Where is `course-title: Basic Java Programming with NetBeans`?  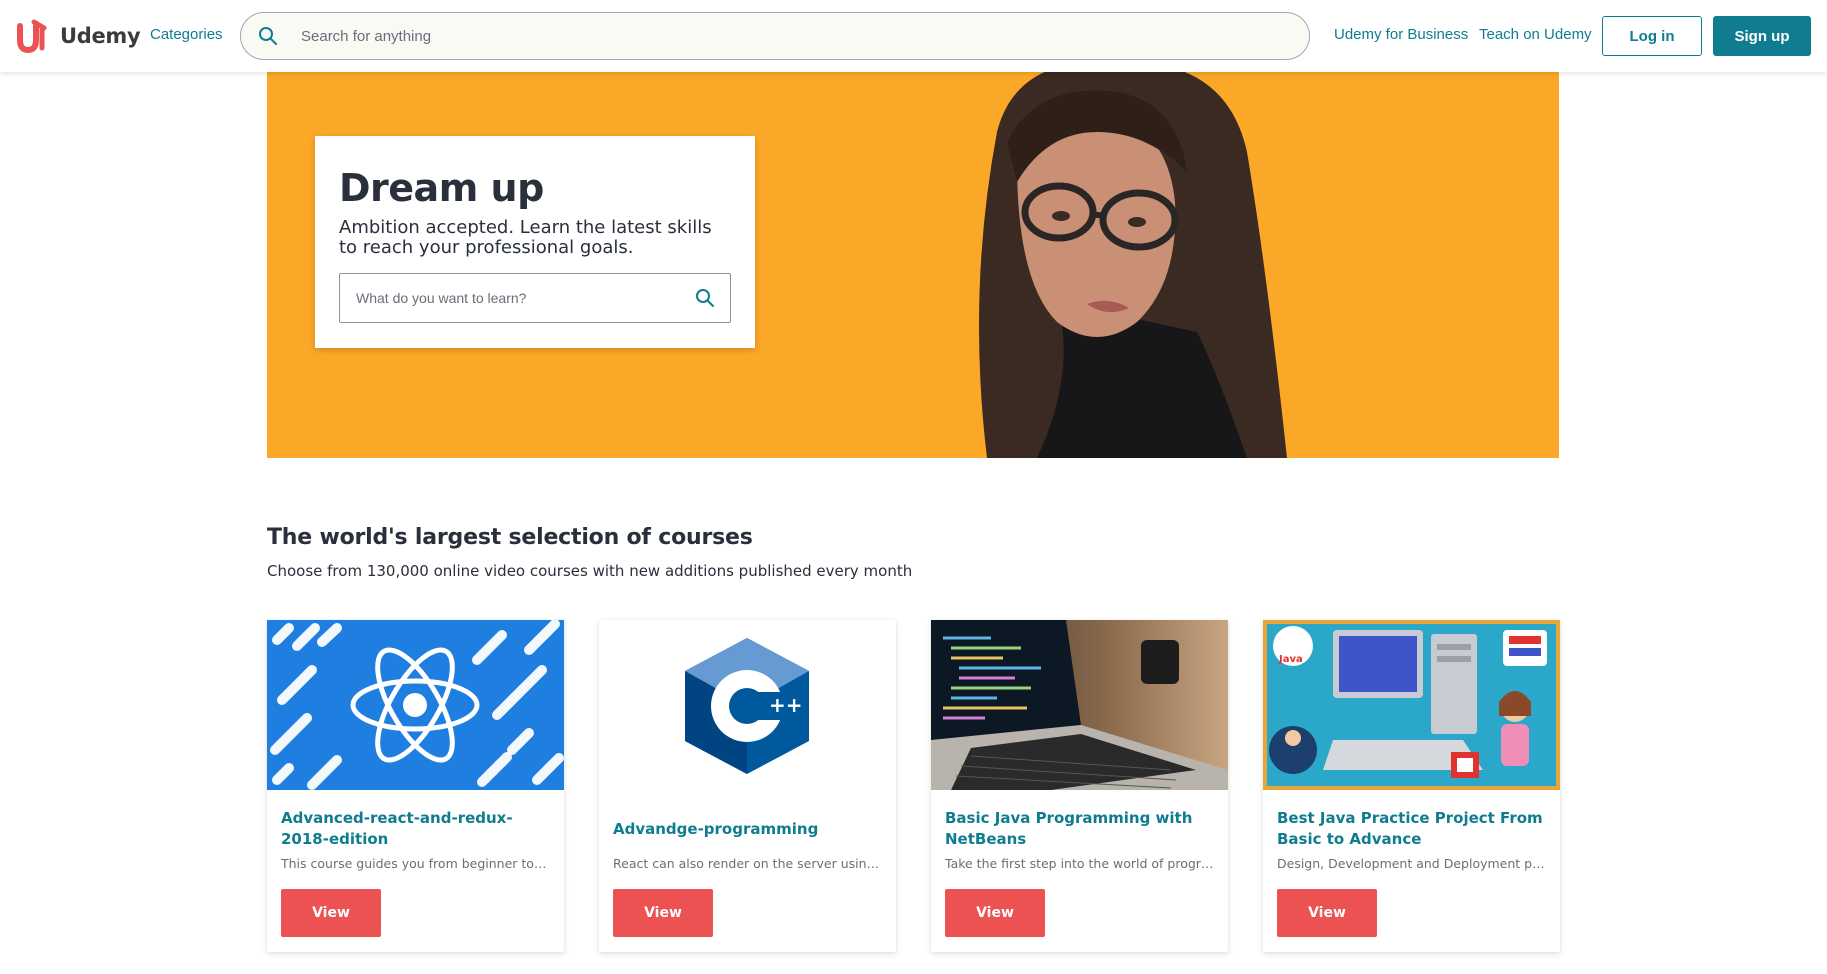 course-title: Basic Java Programming with NetBeans is located at coordinates (1079, 829).